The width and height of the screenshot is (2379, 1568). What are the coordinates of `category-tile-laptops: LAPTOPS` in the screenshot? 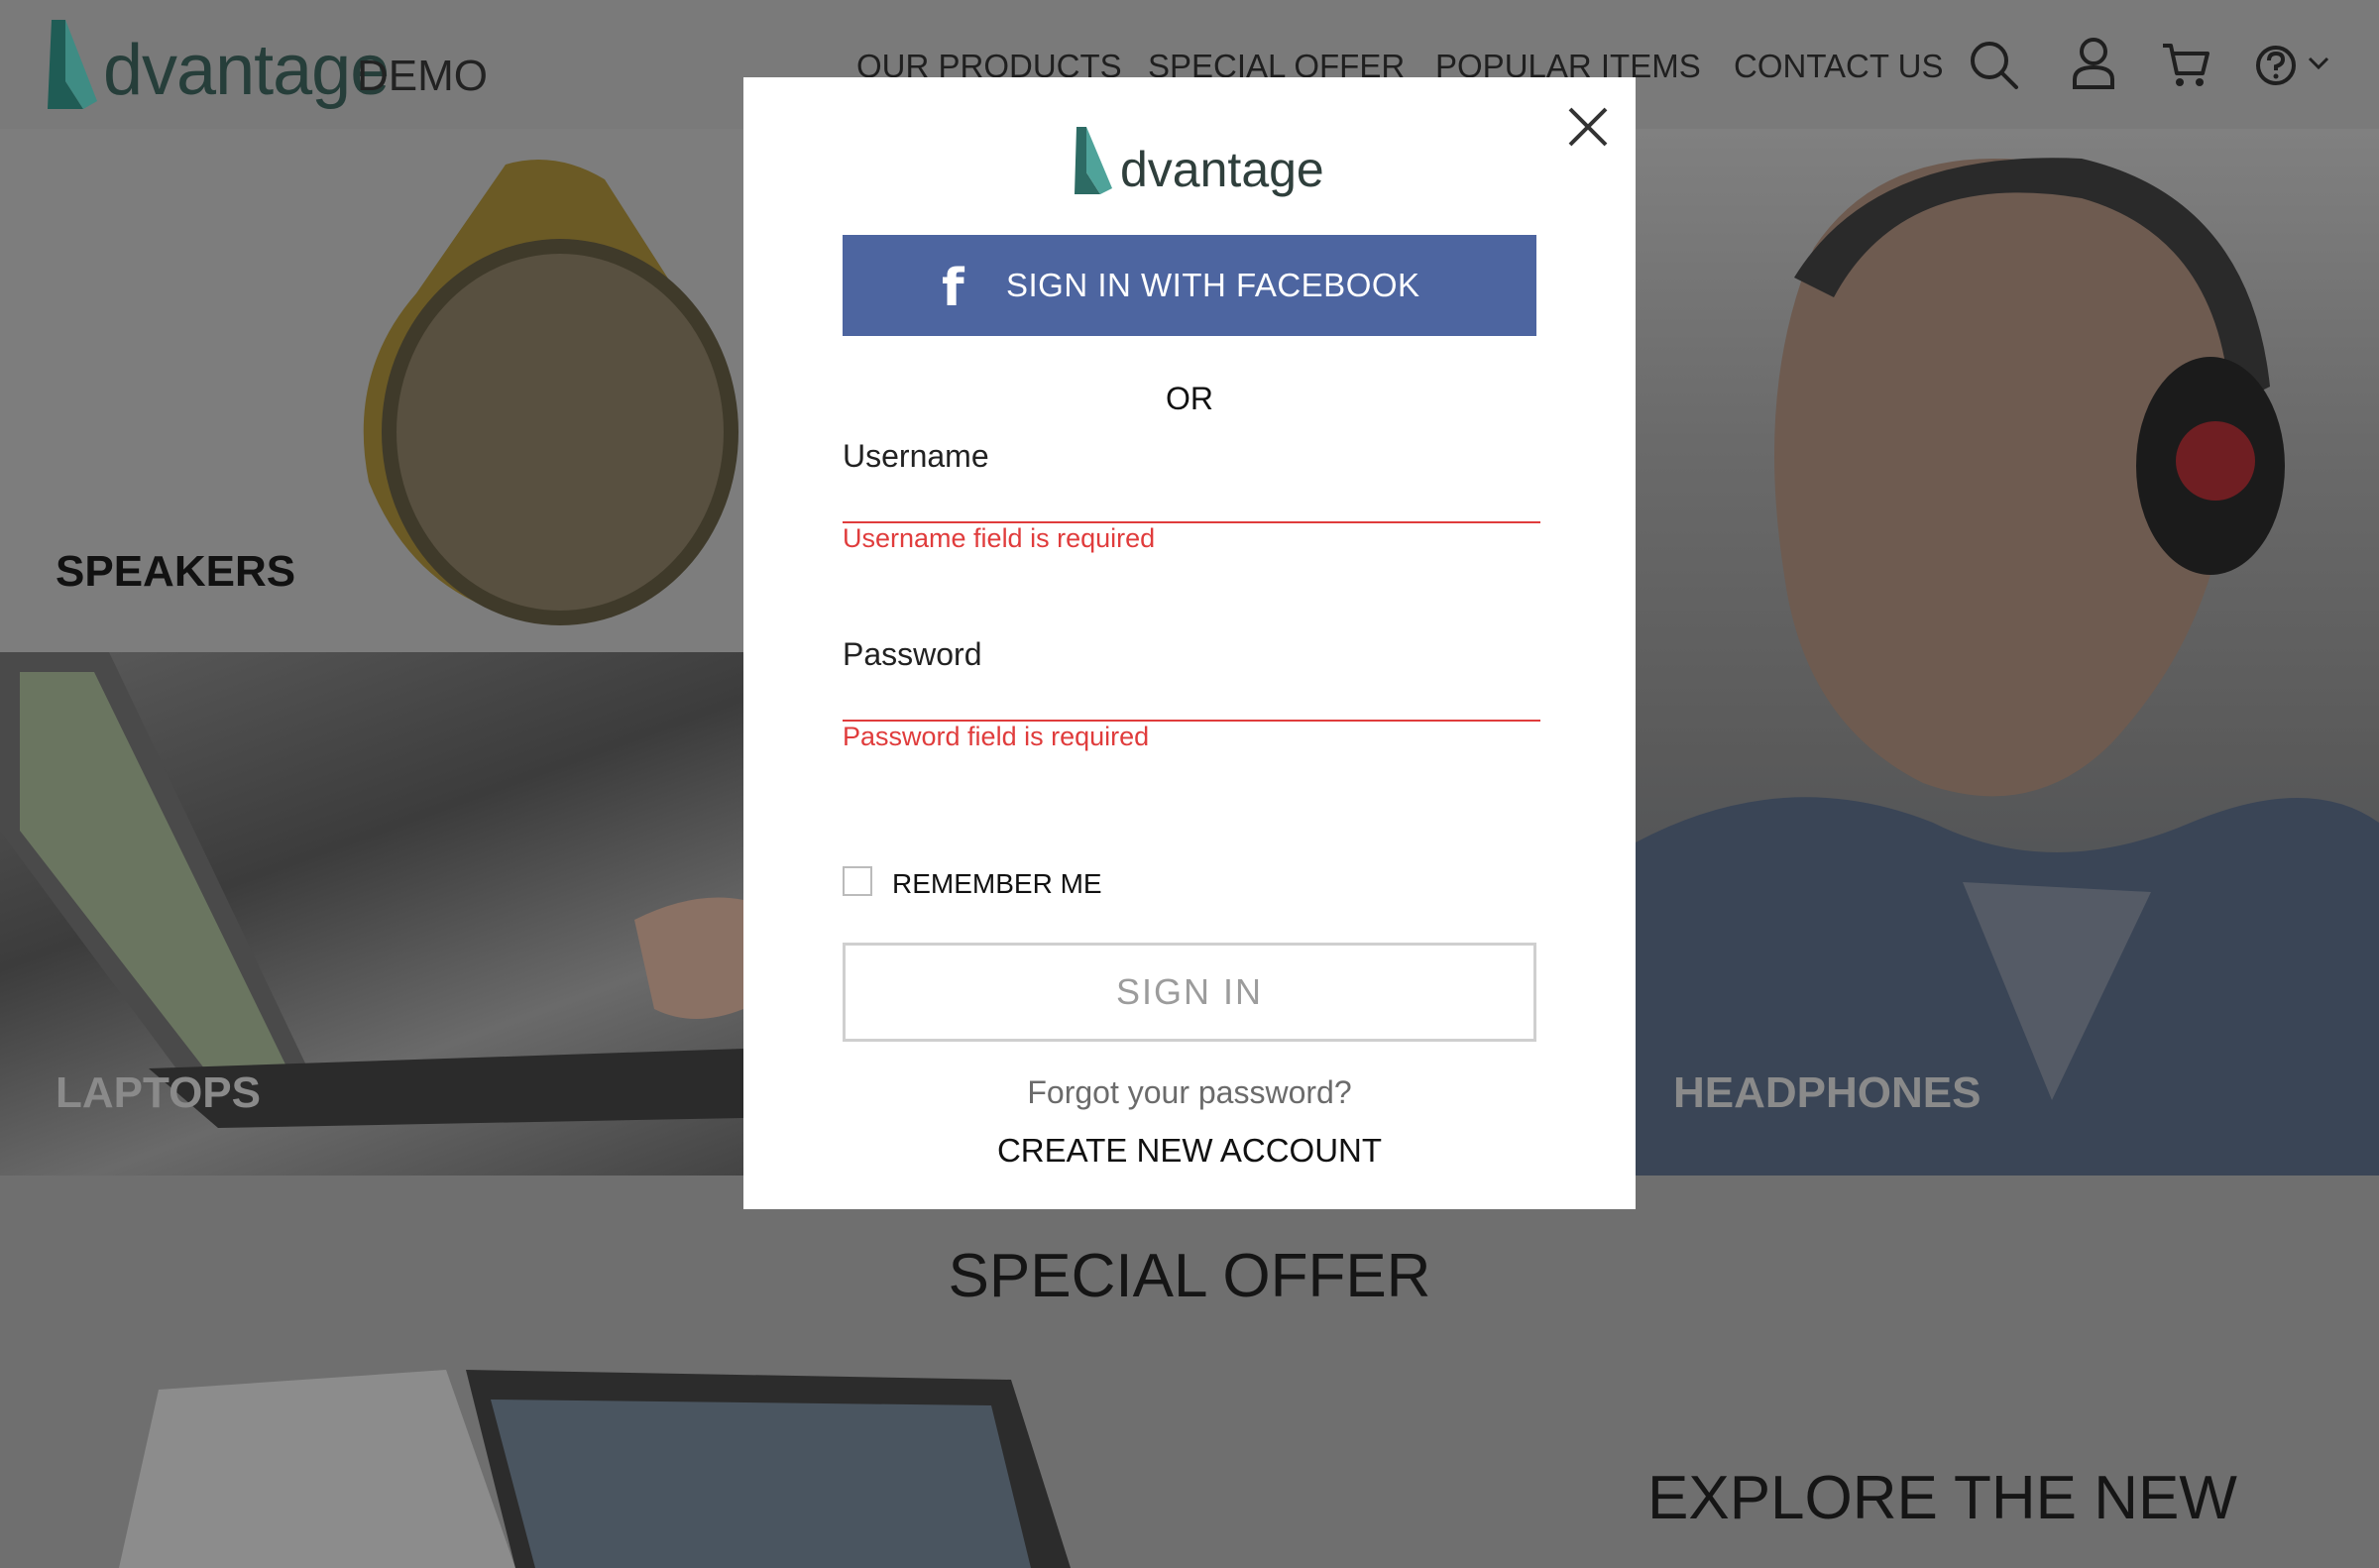 It's located at (371, 914).